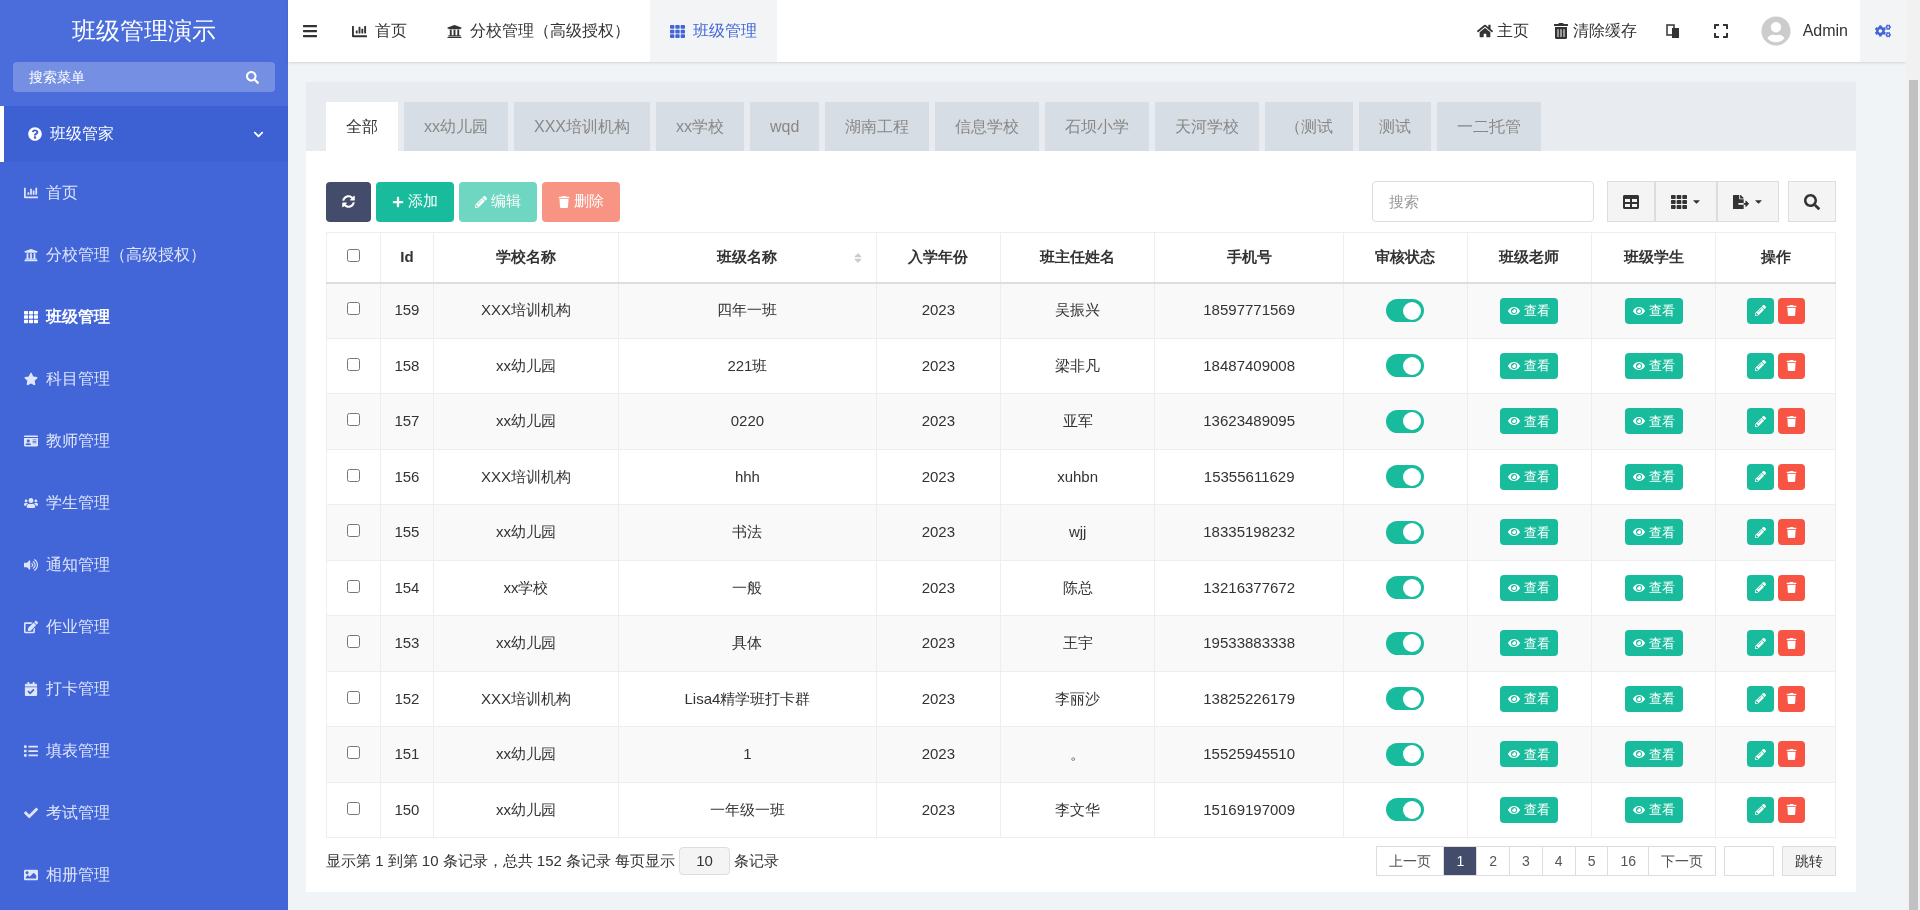 The width and height of the screenshot is (1920, 910). Describe the element at coordinates (144, 317) in the screenshot. I see `sidebar-item: 班级管理` at that location.